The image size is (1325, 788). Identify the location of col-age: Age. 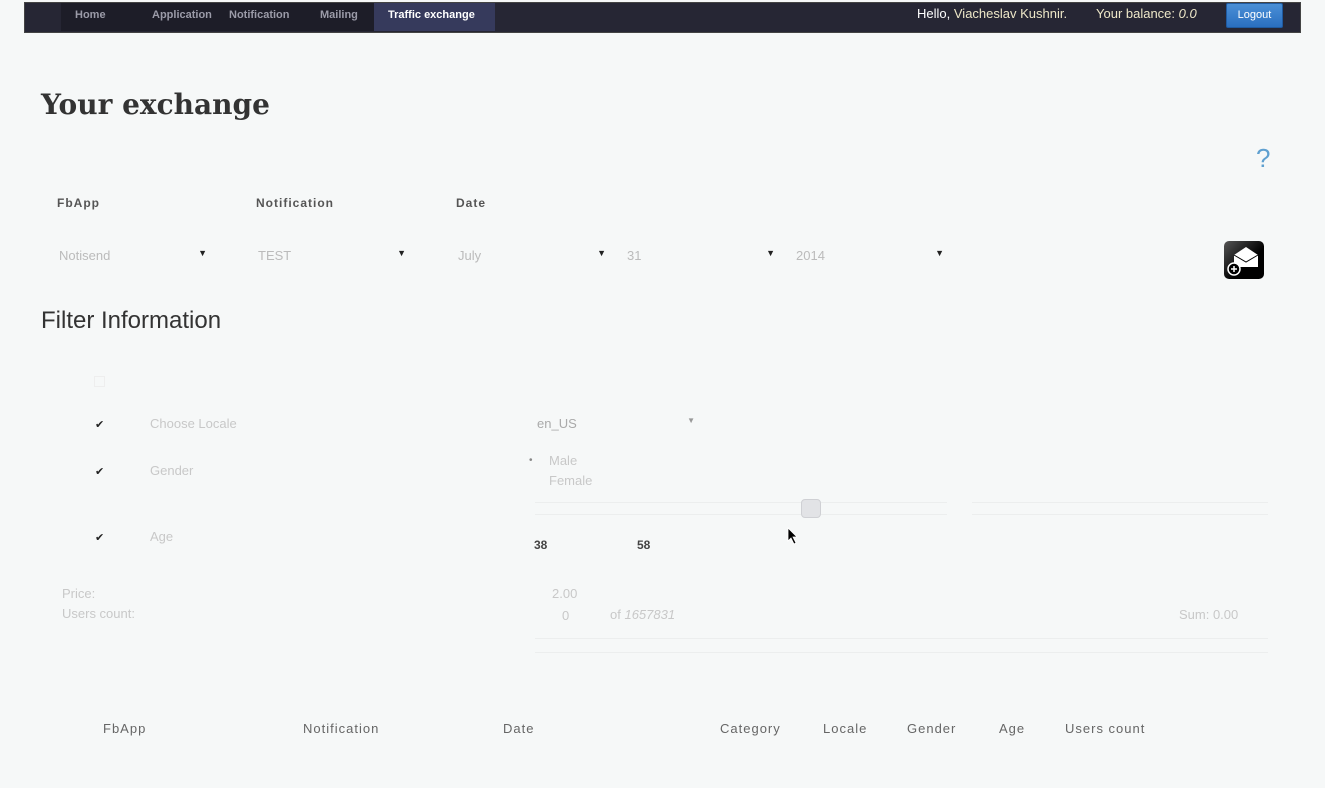
(1012, 728).